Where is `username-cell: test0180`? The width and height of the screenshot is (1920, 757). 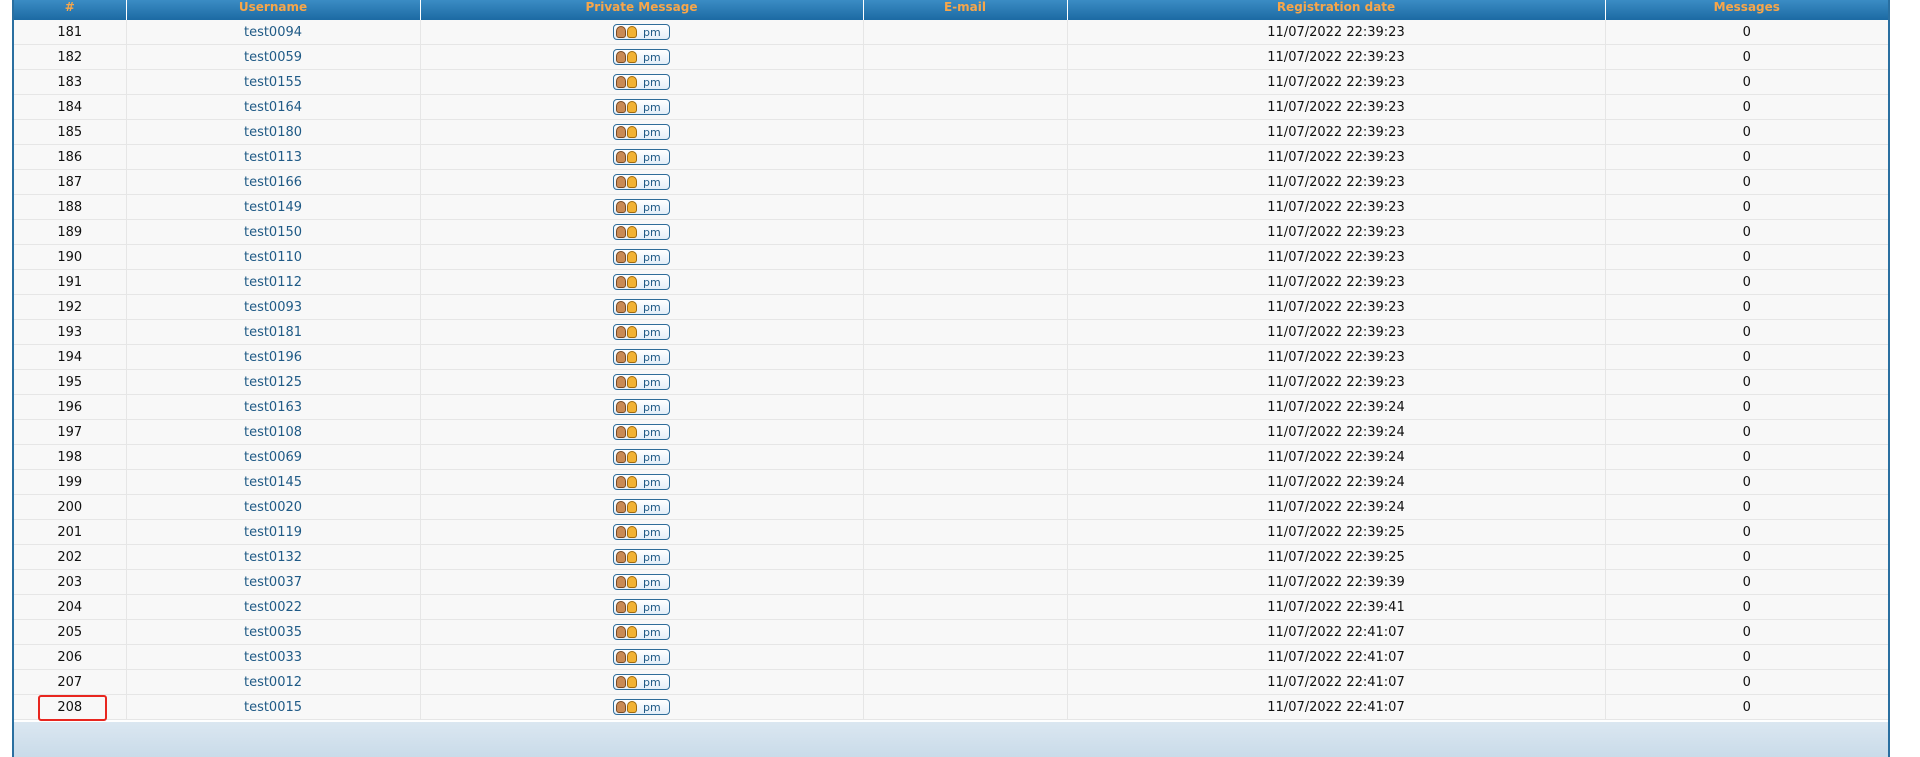
username-cell: test0180 is located at coordinates (273, 132).